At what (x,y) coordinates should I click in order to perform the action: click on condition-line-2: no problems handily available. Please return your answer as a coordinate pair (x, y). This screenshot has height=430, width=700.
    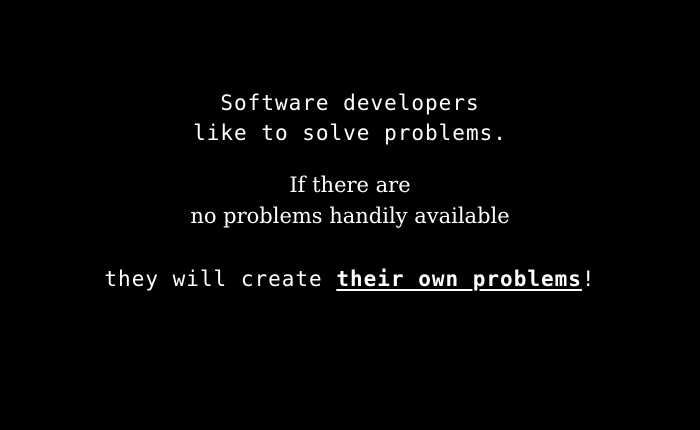
    Looking at the image, I should click on (350, 216).